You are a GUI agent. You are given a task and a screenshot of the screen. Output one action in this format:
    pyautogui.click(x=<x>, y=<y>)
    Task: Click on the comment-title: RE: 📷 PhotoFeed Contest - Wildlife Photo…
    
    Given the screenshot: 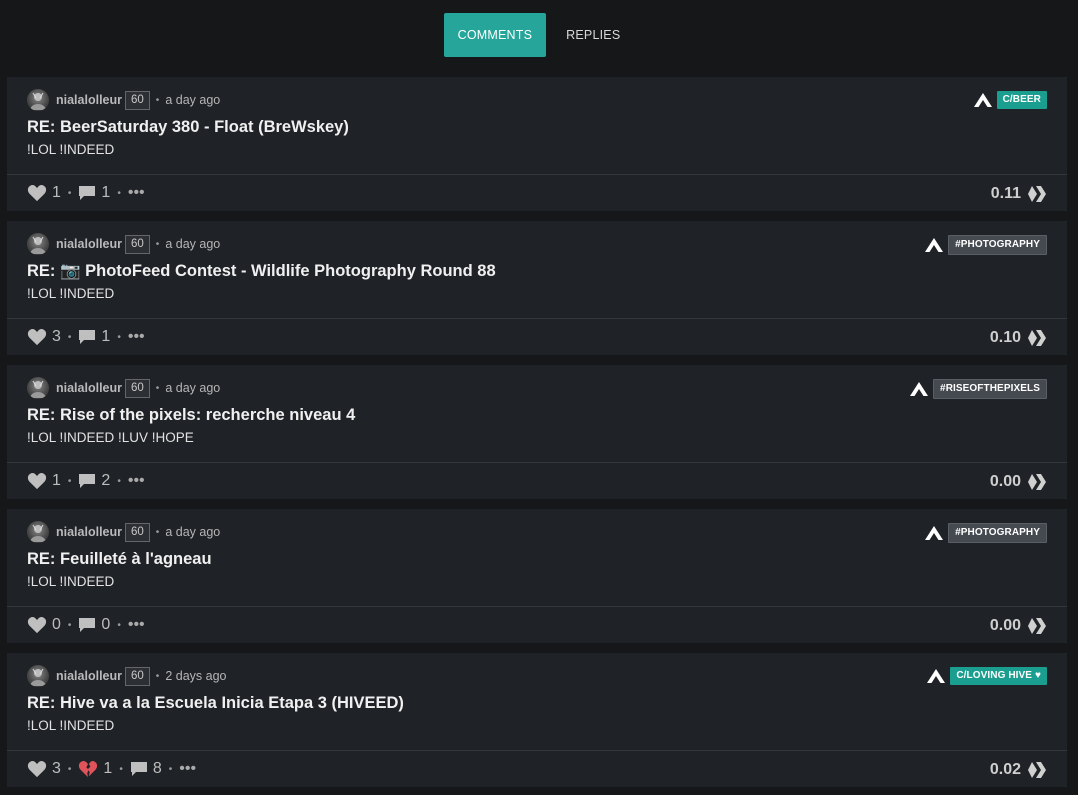 What is the action you would take?
    pyautogui.click(x=537, y=273)
    